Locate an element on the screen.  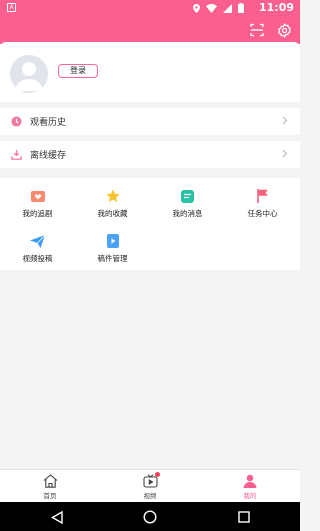
back-button is located at coordinates (57, 517).